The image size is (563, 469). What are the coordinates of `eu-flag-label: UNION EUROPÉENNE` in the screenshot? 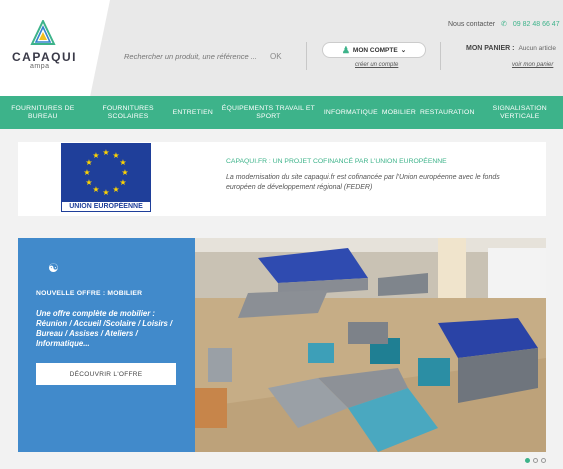 It's located at (106, 206).